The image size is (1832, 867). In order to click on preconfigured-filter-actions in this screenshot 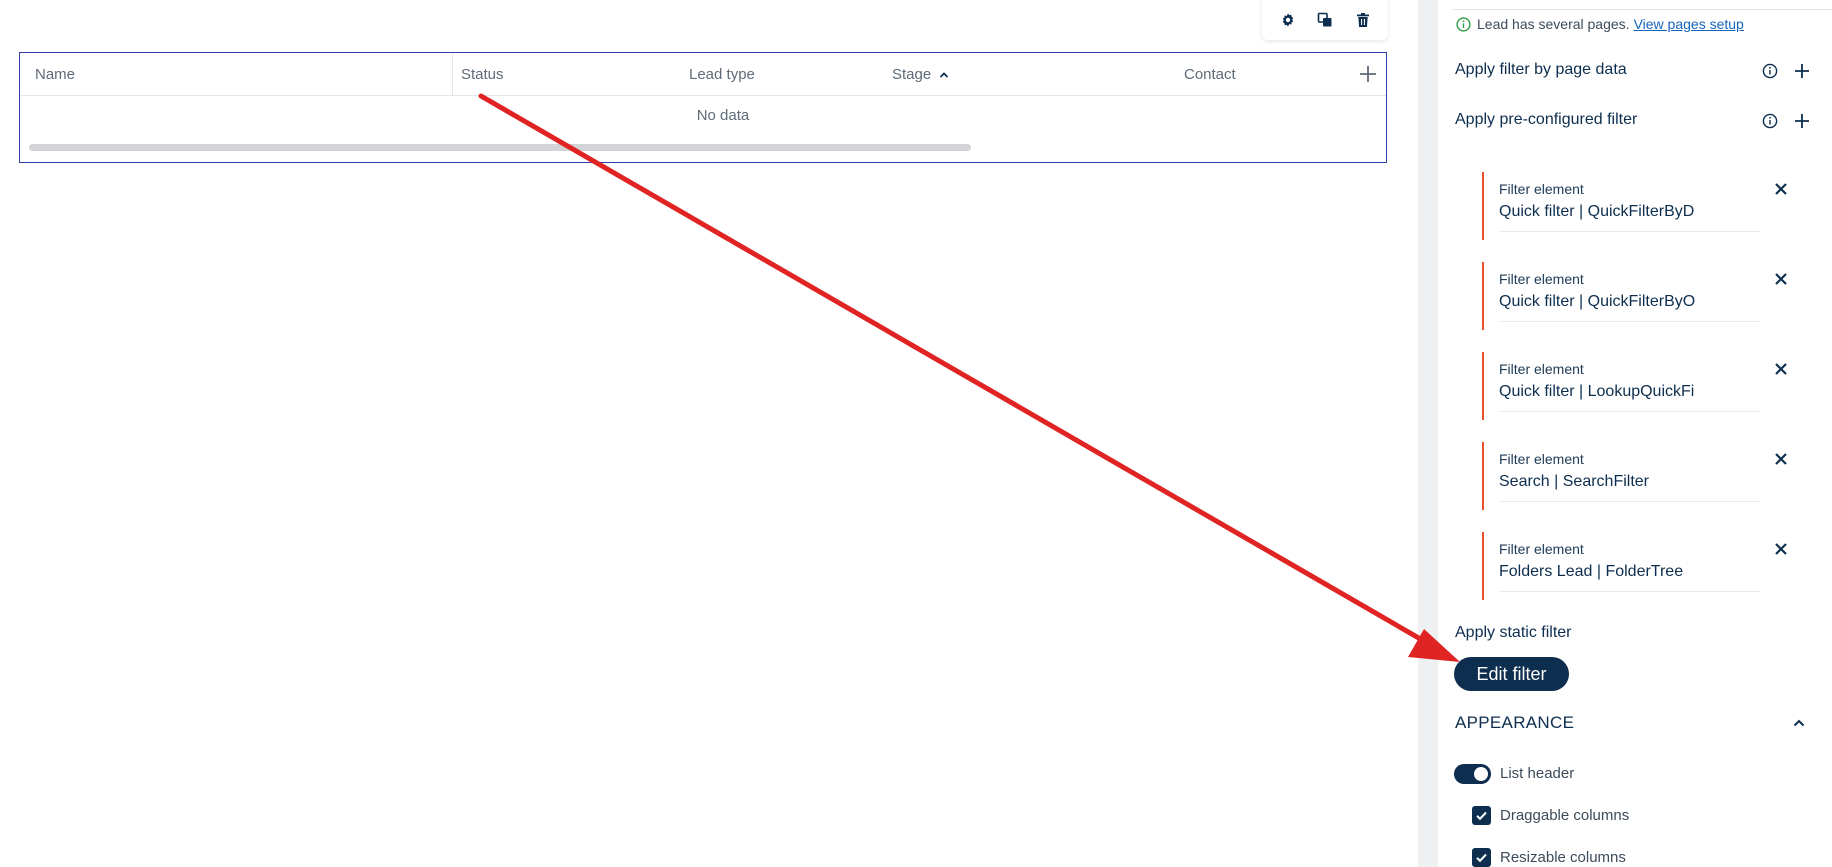, I will do `click(1786, 121)`.